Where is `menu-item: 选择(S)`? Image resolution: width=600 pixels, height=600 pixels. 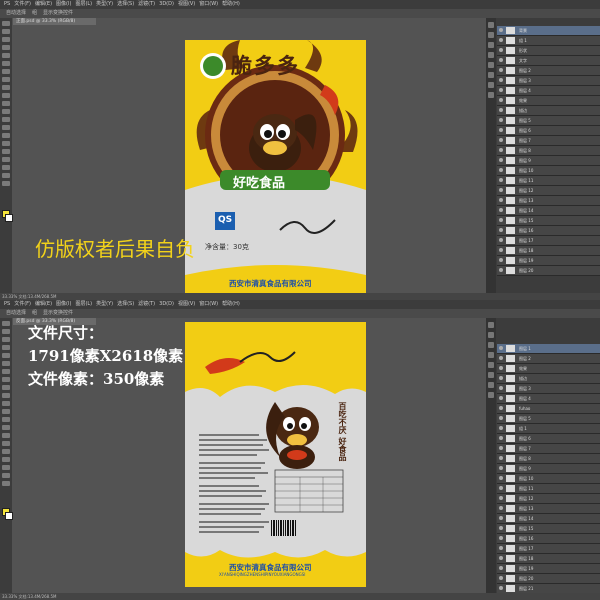
menu-item: 选择(S) is located at coordinates (125, 304).